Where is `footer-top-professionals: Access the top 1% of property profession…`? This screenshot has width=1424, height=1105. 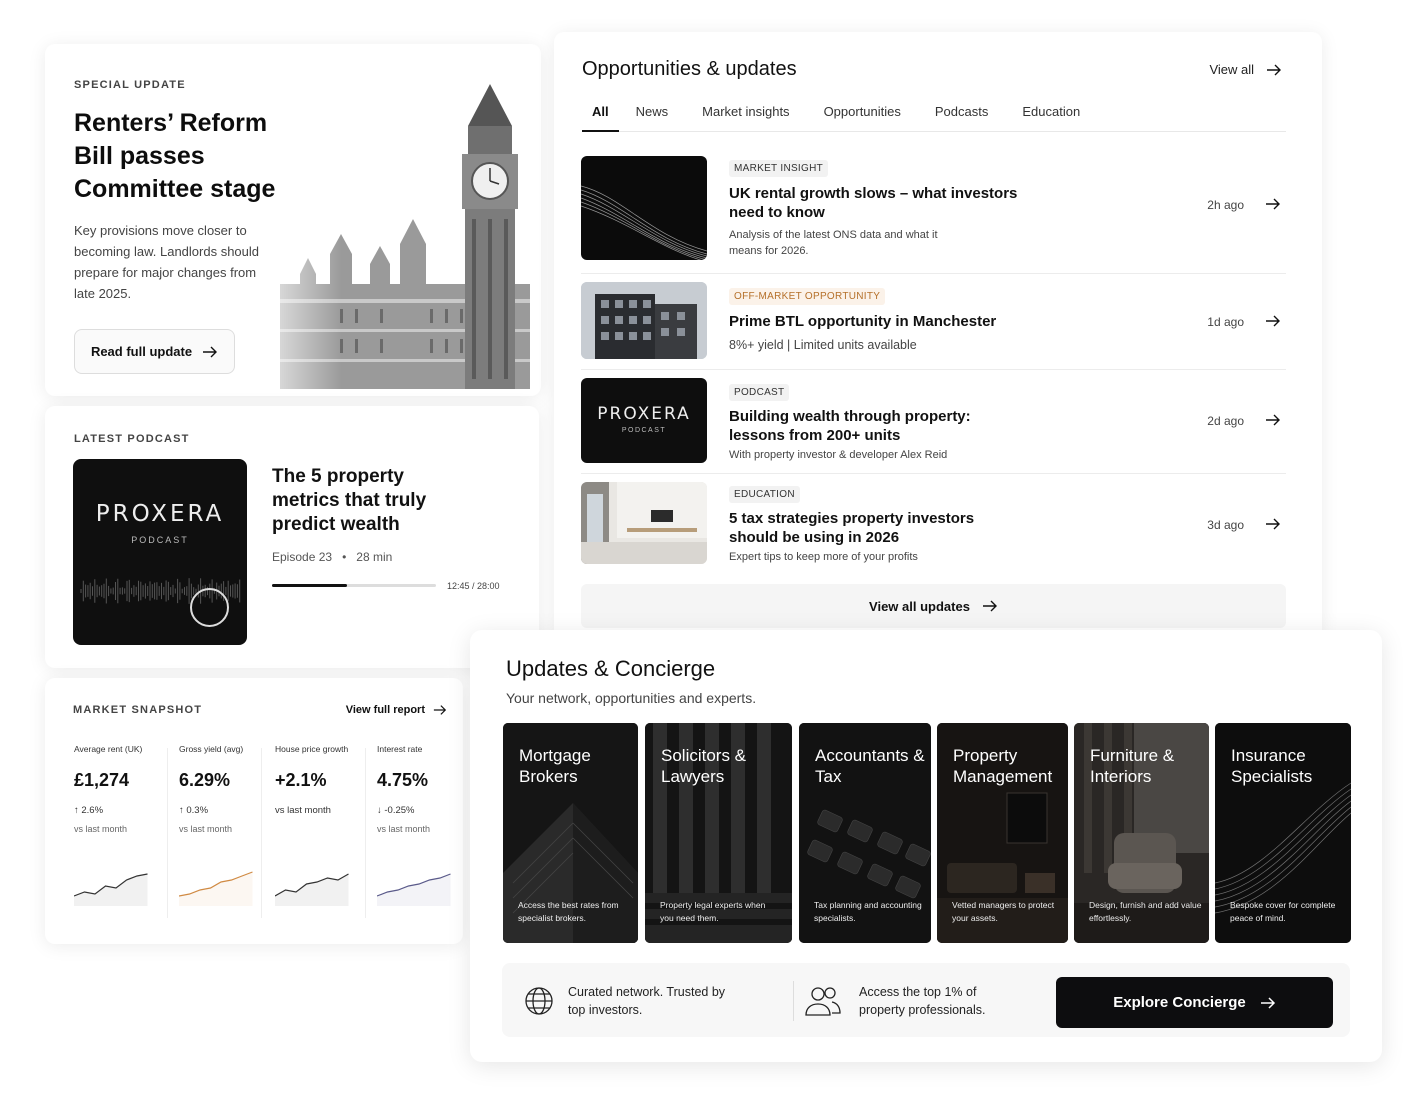
footer-top-professionals: Access the top 1% of property profession… is located at coordinates (922, 1001).